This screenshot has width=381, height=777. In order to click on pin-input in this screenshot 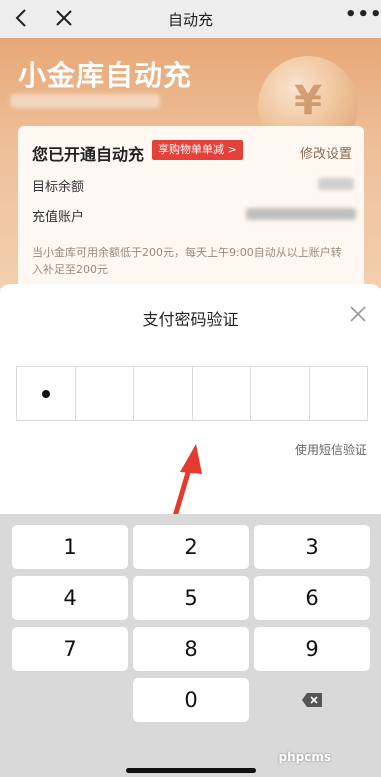, I will do `click(192, 393)`.